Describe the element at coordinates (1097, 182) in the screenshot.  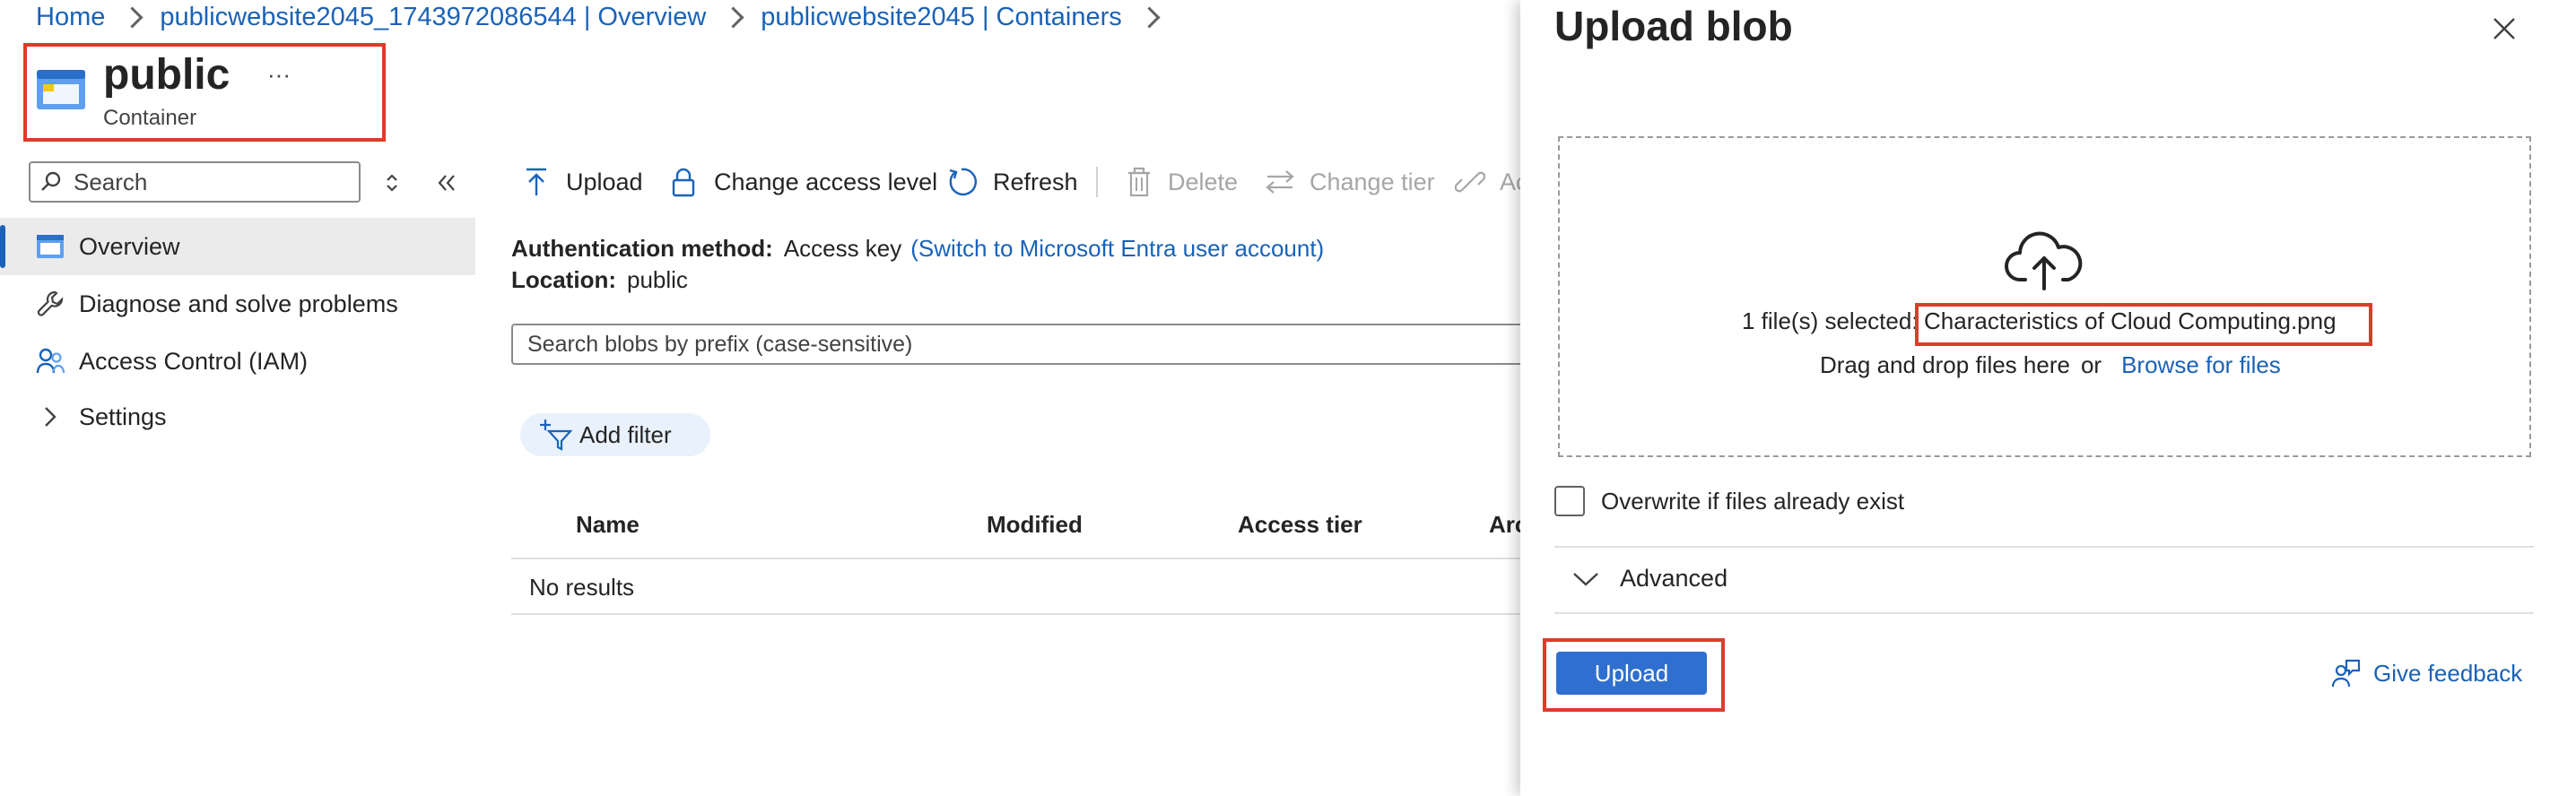
I see `toolbar-divider` at that location.